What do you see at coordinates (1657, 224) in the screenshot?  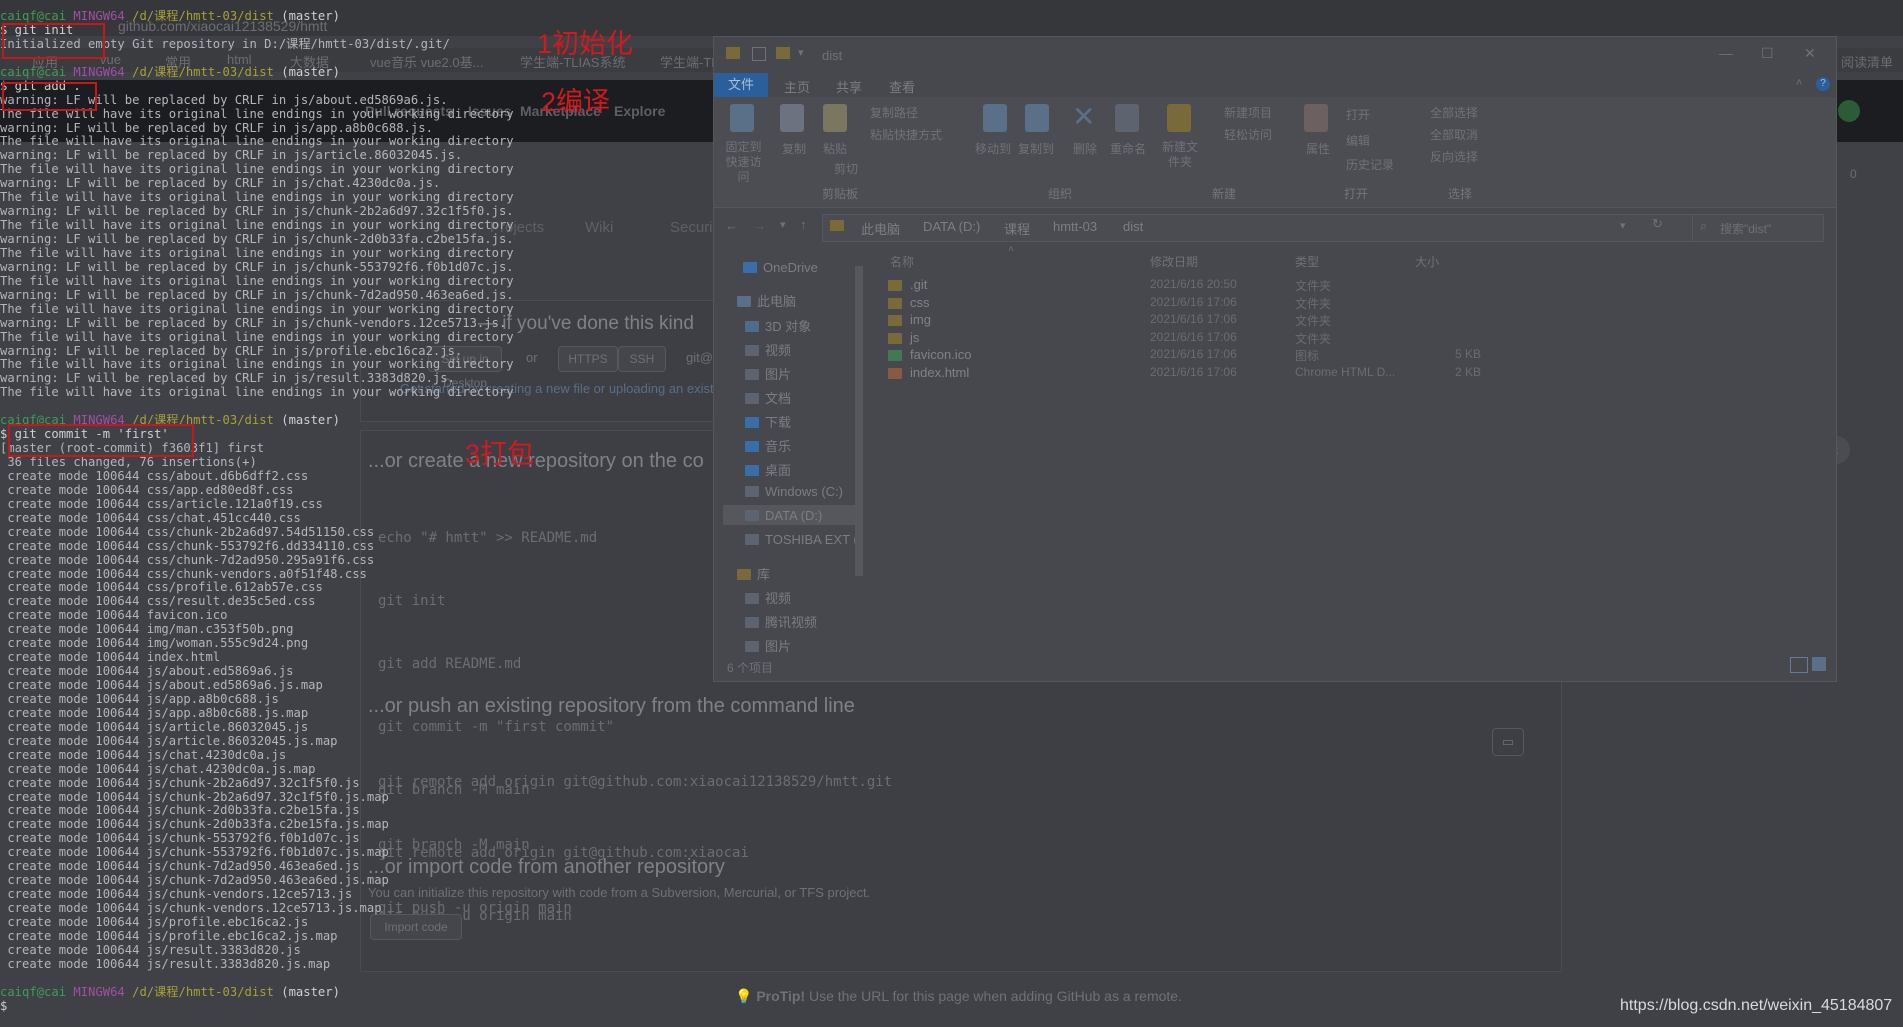 I see `refresh-icon: ↻` at bounding box center [1657, 224].